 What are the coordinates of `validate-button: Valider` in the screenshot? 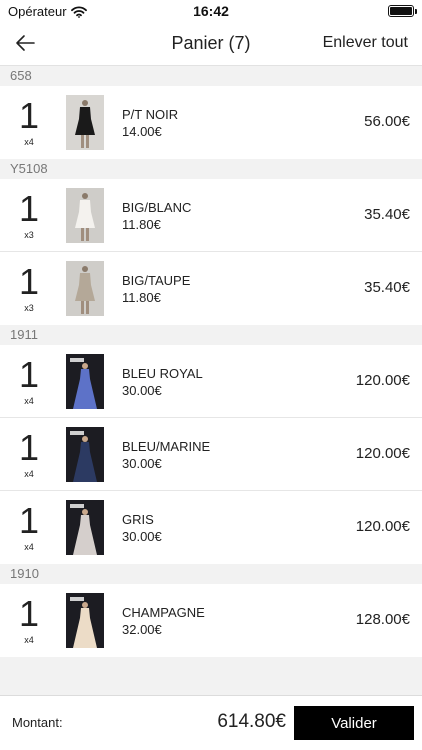 It's located at (354, 723).